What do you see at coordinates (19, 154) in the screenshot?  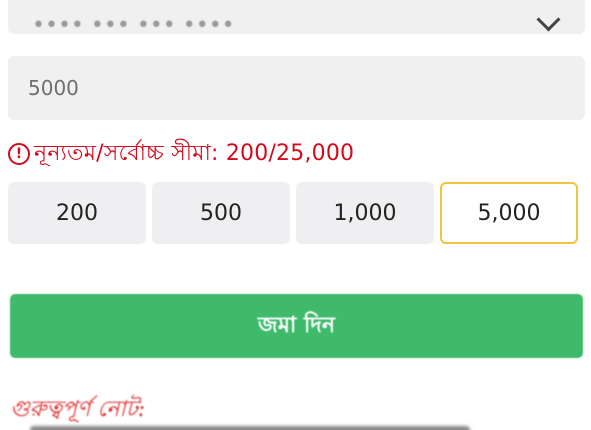 I see `exclamation-circle-icon: !` at bounding box center [19, 154].